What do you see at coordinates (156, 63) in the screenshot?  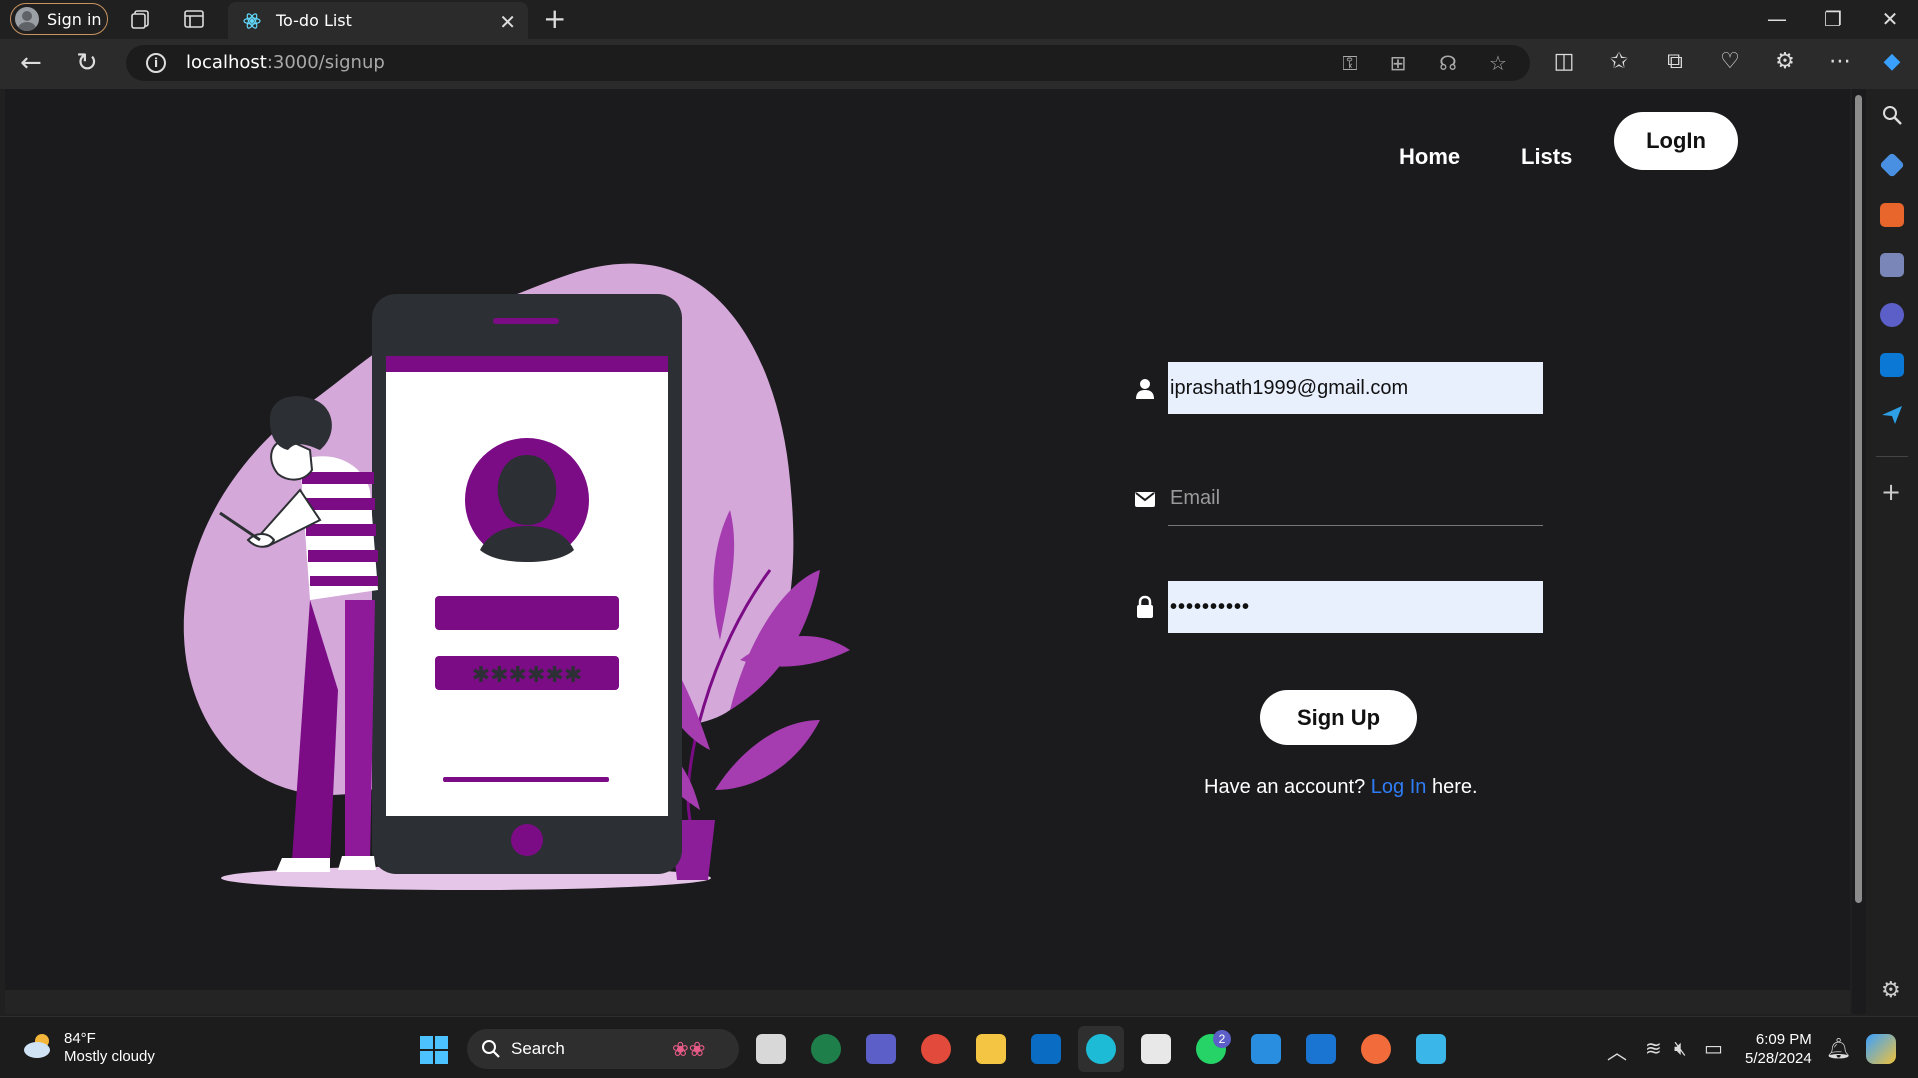 I see `site-info-icon: i` at bounding box center [156, 63].